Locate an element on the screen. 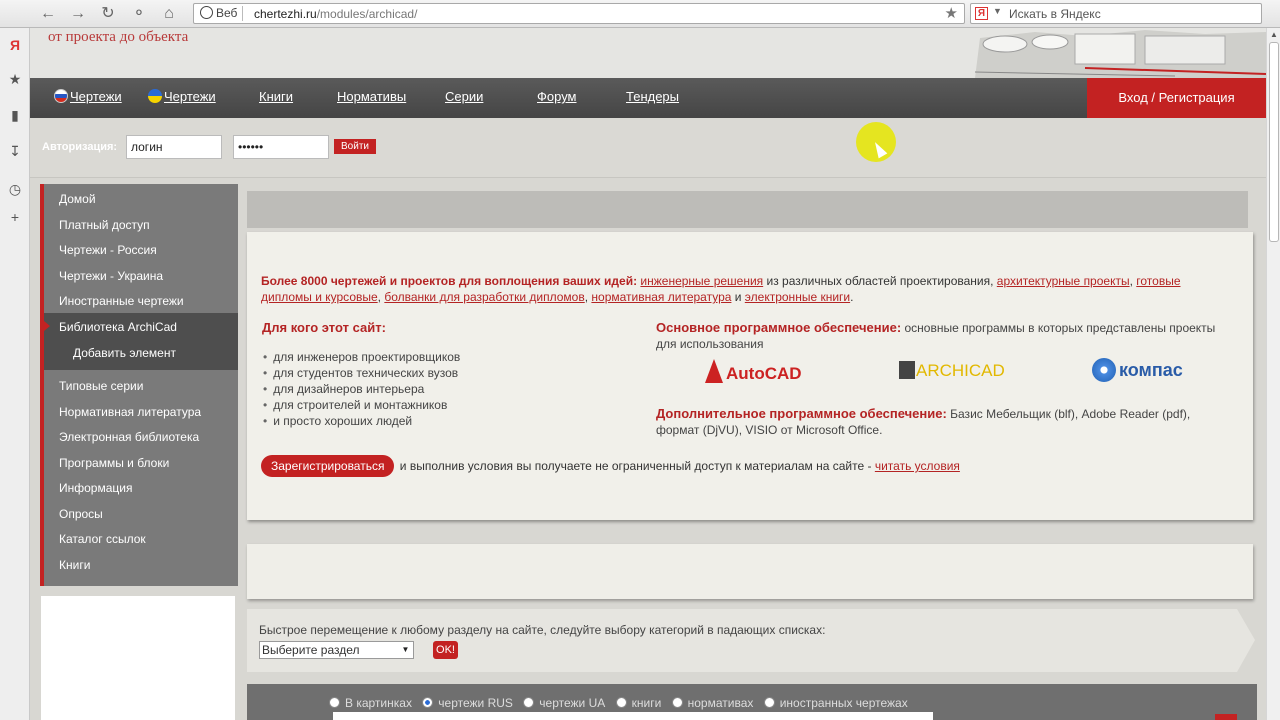  archicad-logo: ARCHICAD is located at coordinates (952, 371).